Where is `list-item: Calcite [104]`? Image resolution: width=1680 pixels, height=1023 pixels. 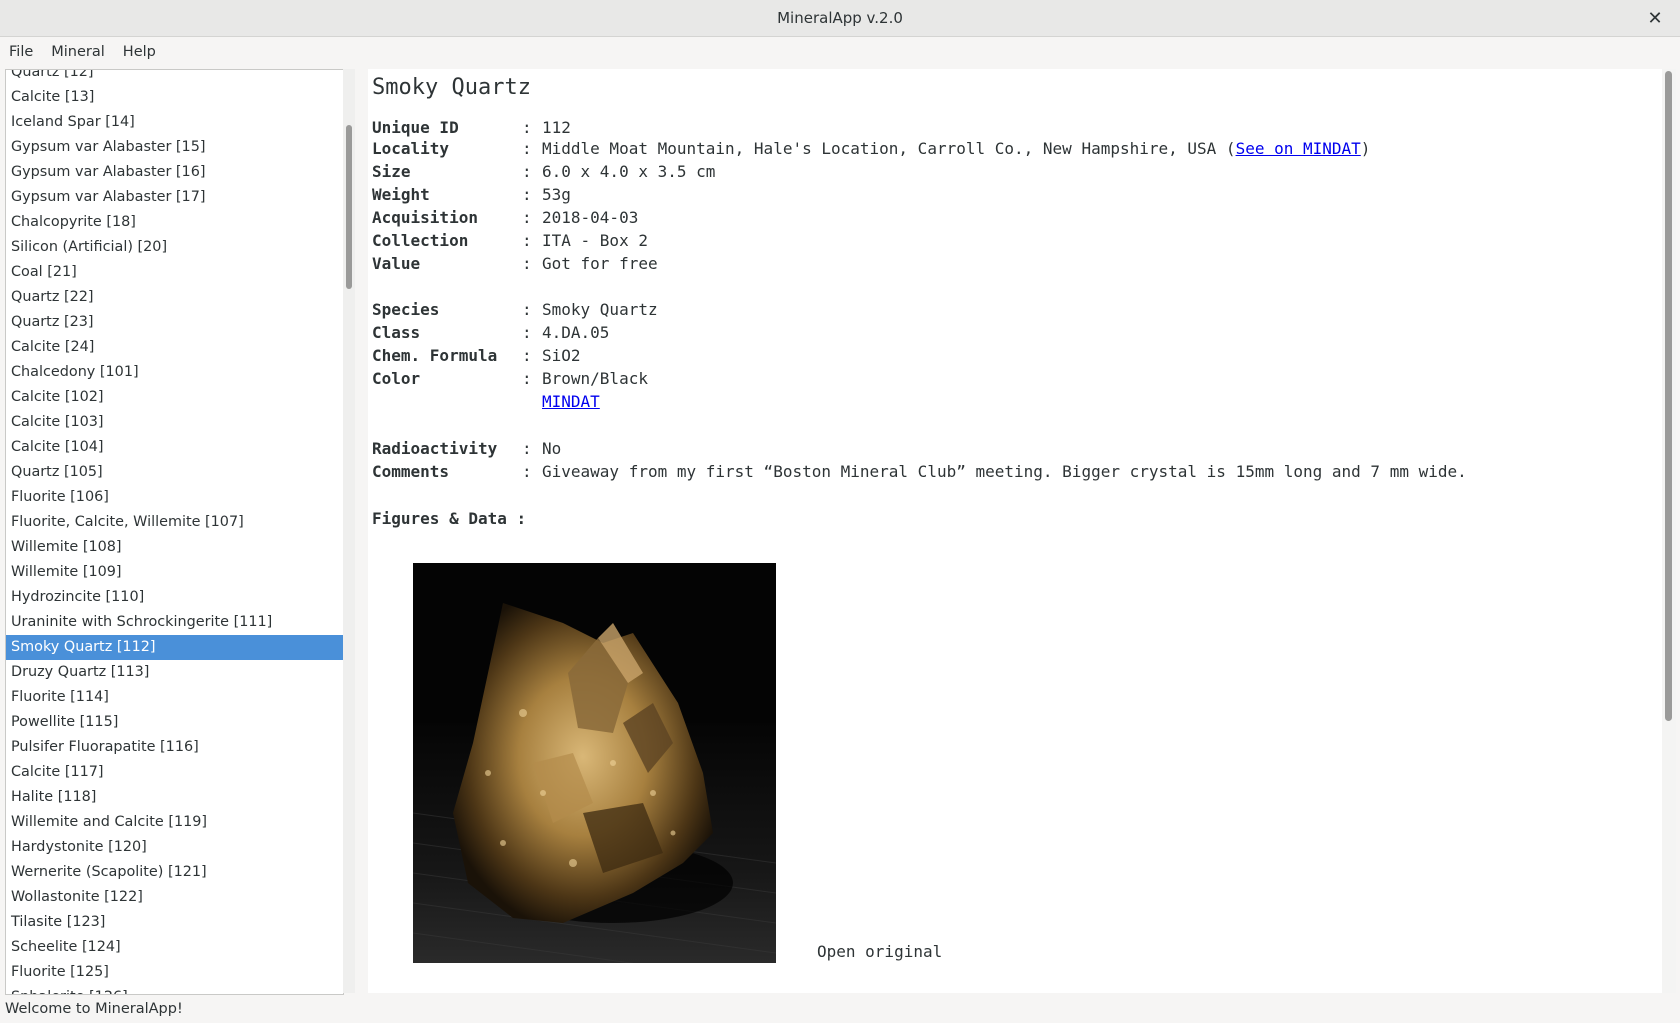
list-item: Calcite [104] is located at coordinates (174, 447).